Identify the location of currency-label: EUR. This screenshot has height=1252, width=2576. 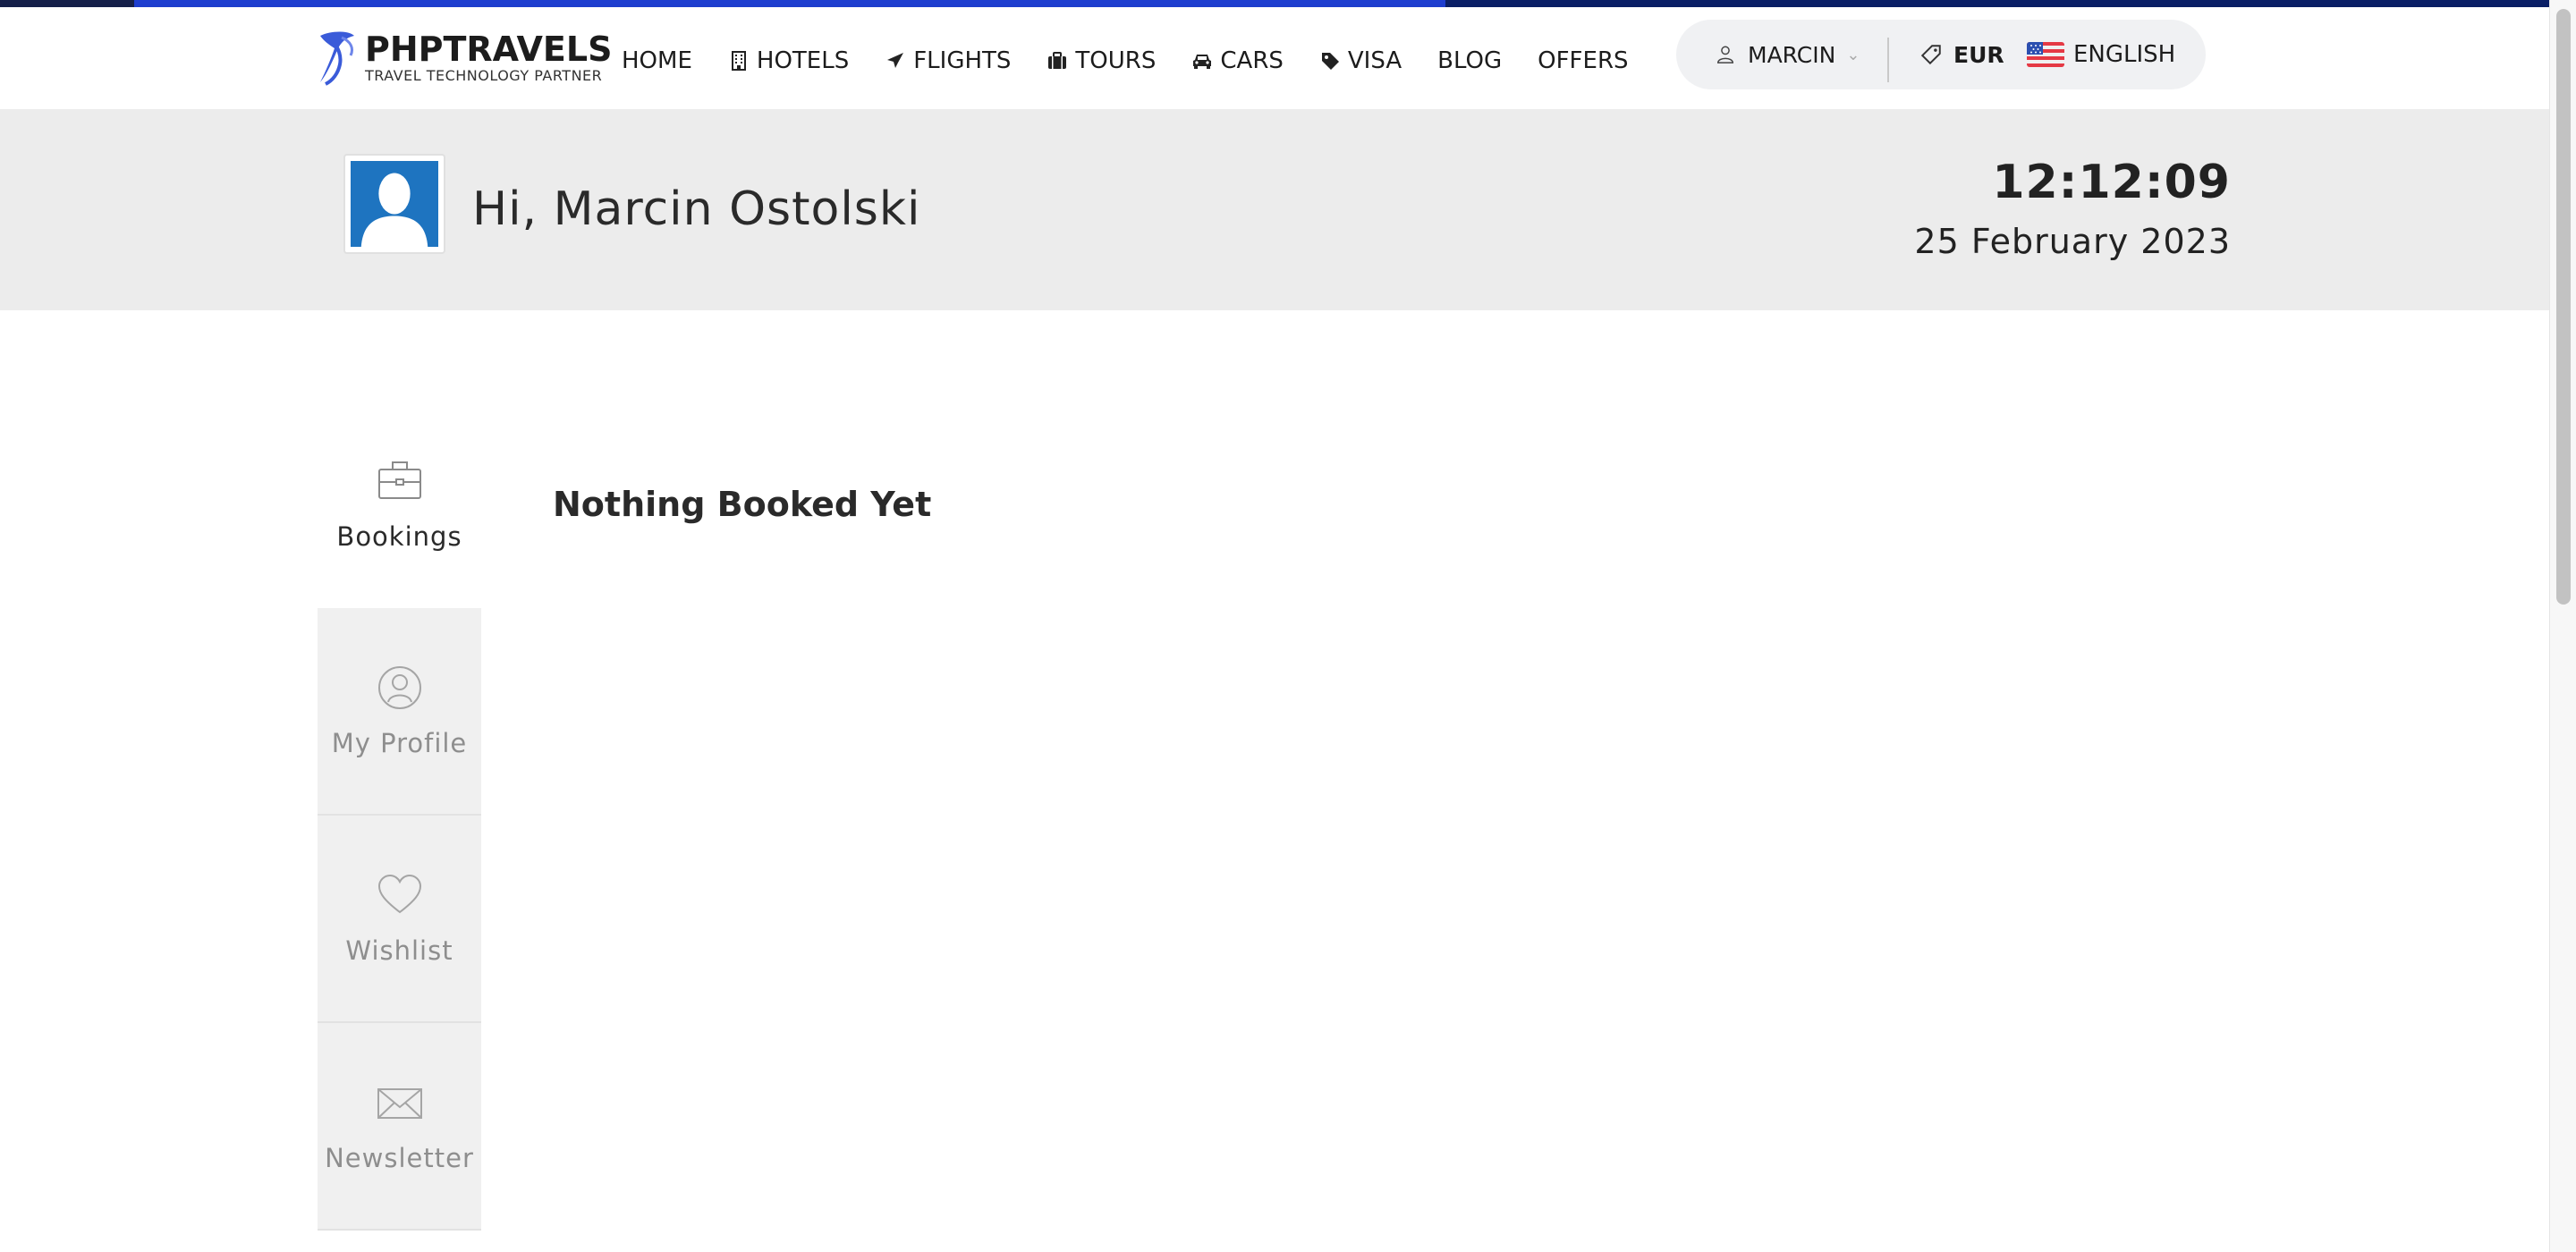
(1978, 55).